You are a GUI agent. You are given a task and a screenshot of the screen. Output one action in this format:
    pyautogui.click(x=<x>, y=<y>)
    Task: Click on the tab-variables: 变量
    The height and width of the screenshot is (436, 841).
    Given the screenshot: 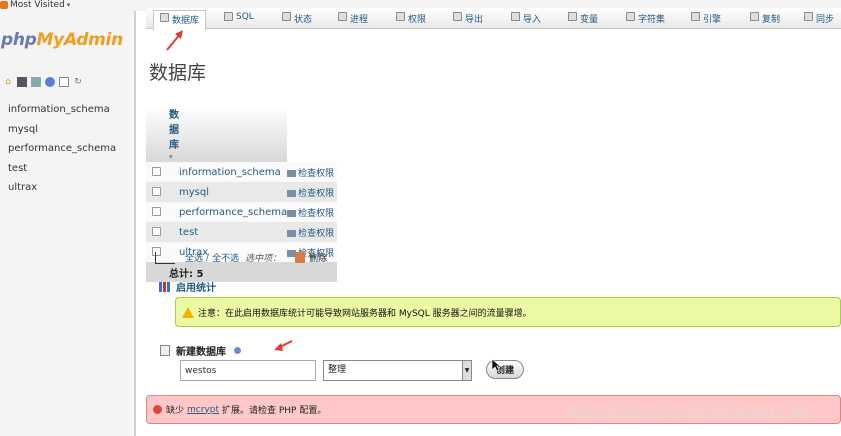 What is the action you would take?
    pyautogui.click(x=583, y=20)
    